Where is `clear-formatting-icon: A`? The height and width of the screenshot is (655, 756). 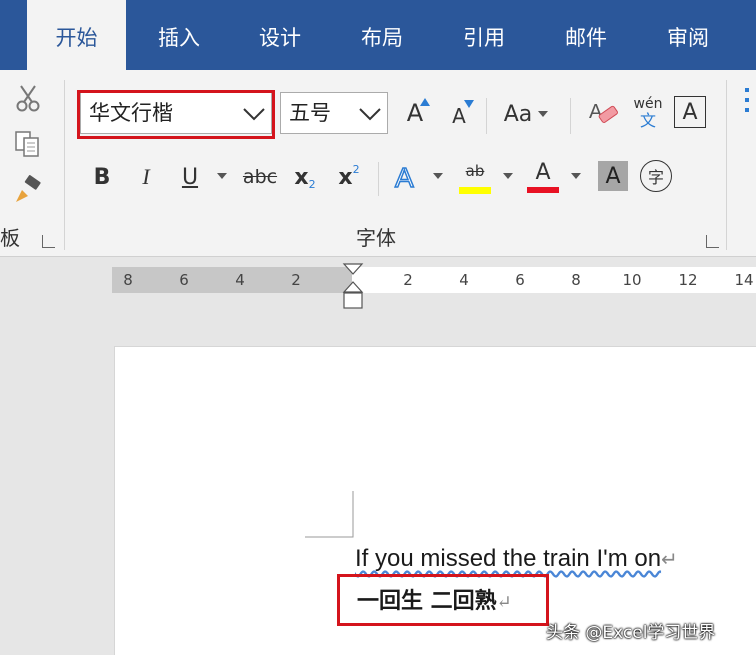 clear-formatting-icon: A is located at coordinates (603, 112).